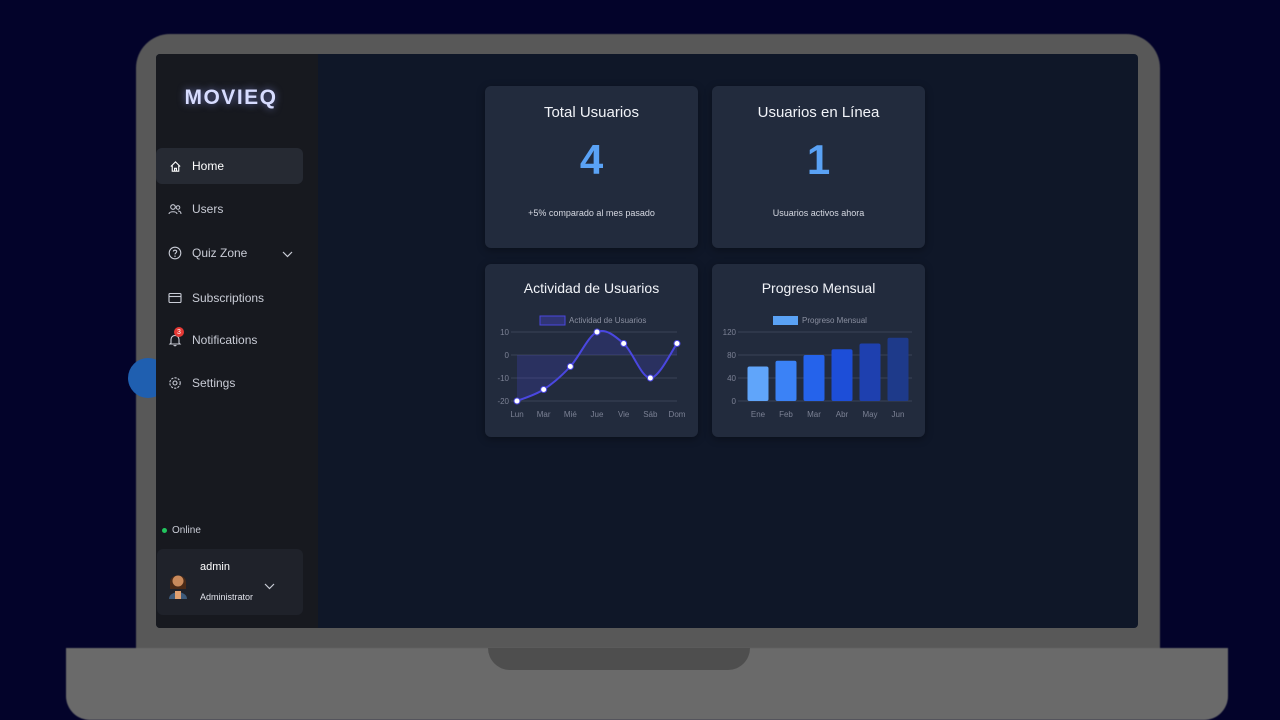  Describe the element at coordinates (175, 383) in the screenshot. I see `gear-icon` at that location.